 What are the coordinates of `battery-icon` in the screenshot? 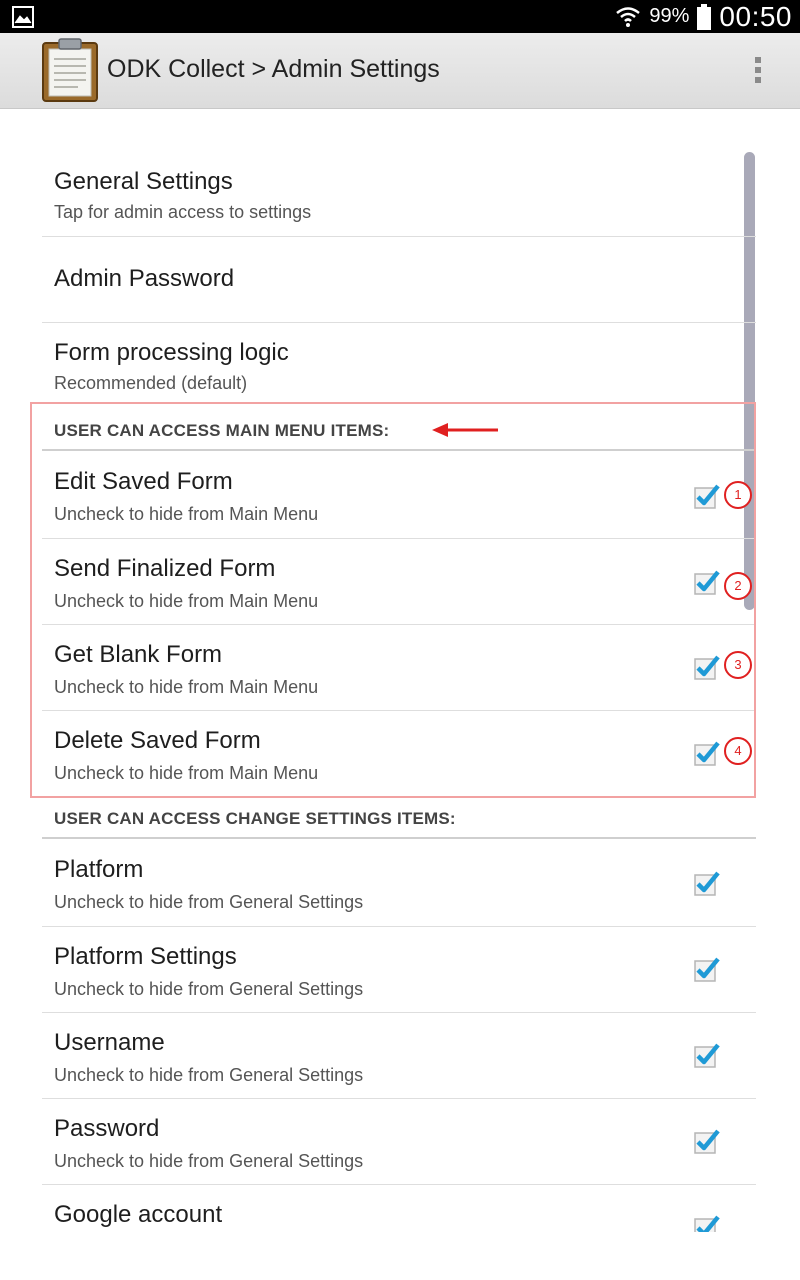 It's located at (704, 16).